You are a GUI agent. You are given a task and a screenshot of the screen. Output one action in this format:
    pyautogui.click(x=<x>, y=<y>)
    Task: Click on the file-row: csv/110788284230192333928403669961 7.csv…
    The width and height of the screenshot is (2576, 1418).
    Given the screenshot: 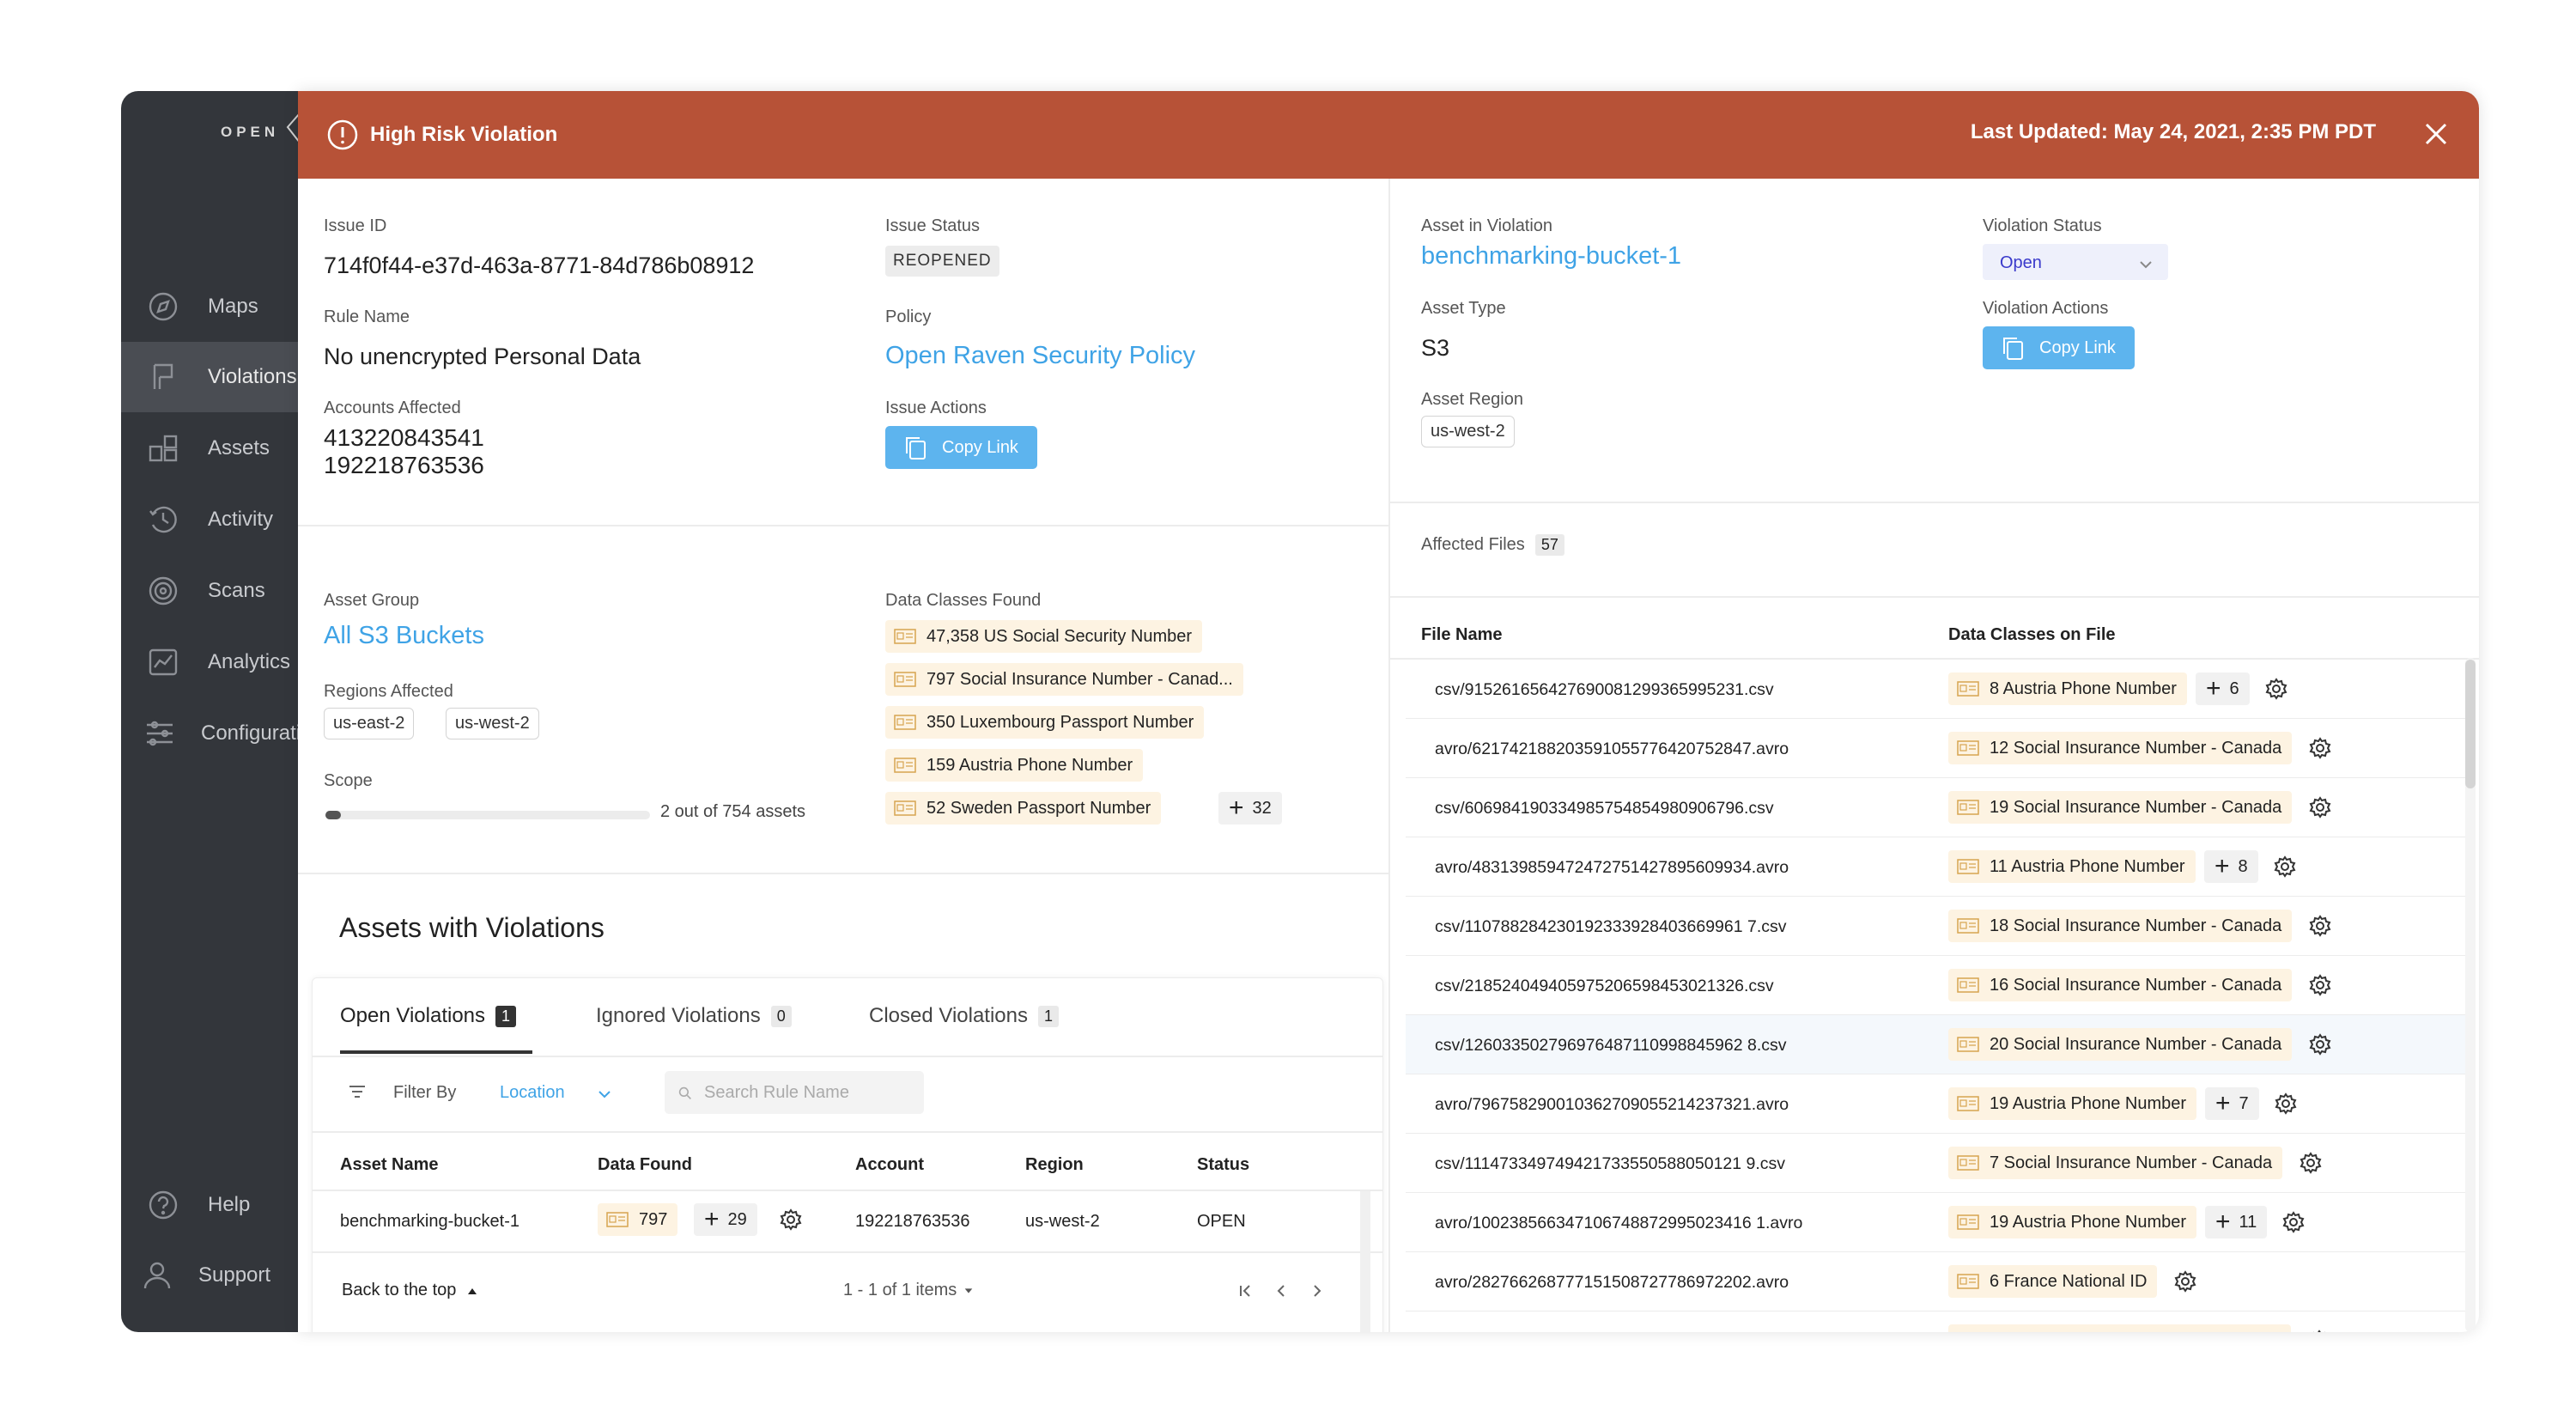 What is the action you would take?
    pyautogui.click(x=1938, y=927)
    